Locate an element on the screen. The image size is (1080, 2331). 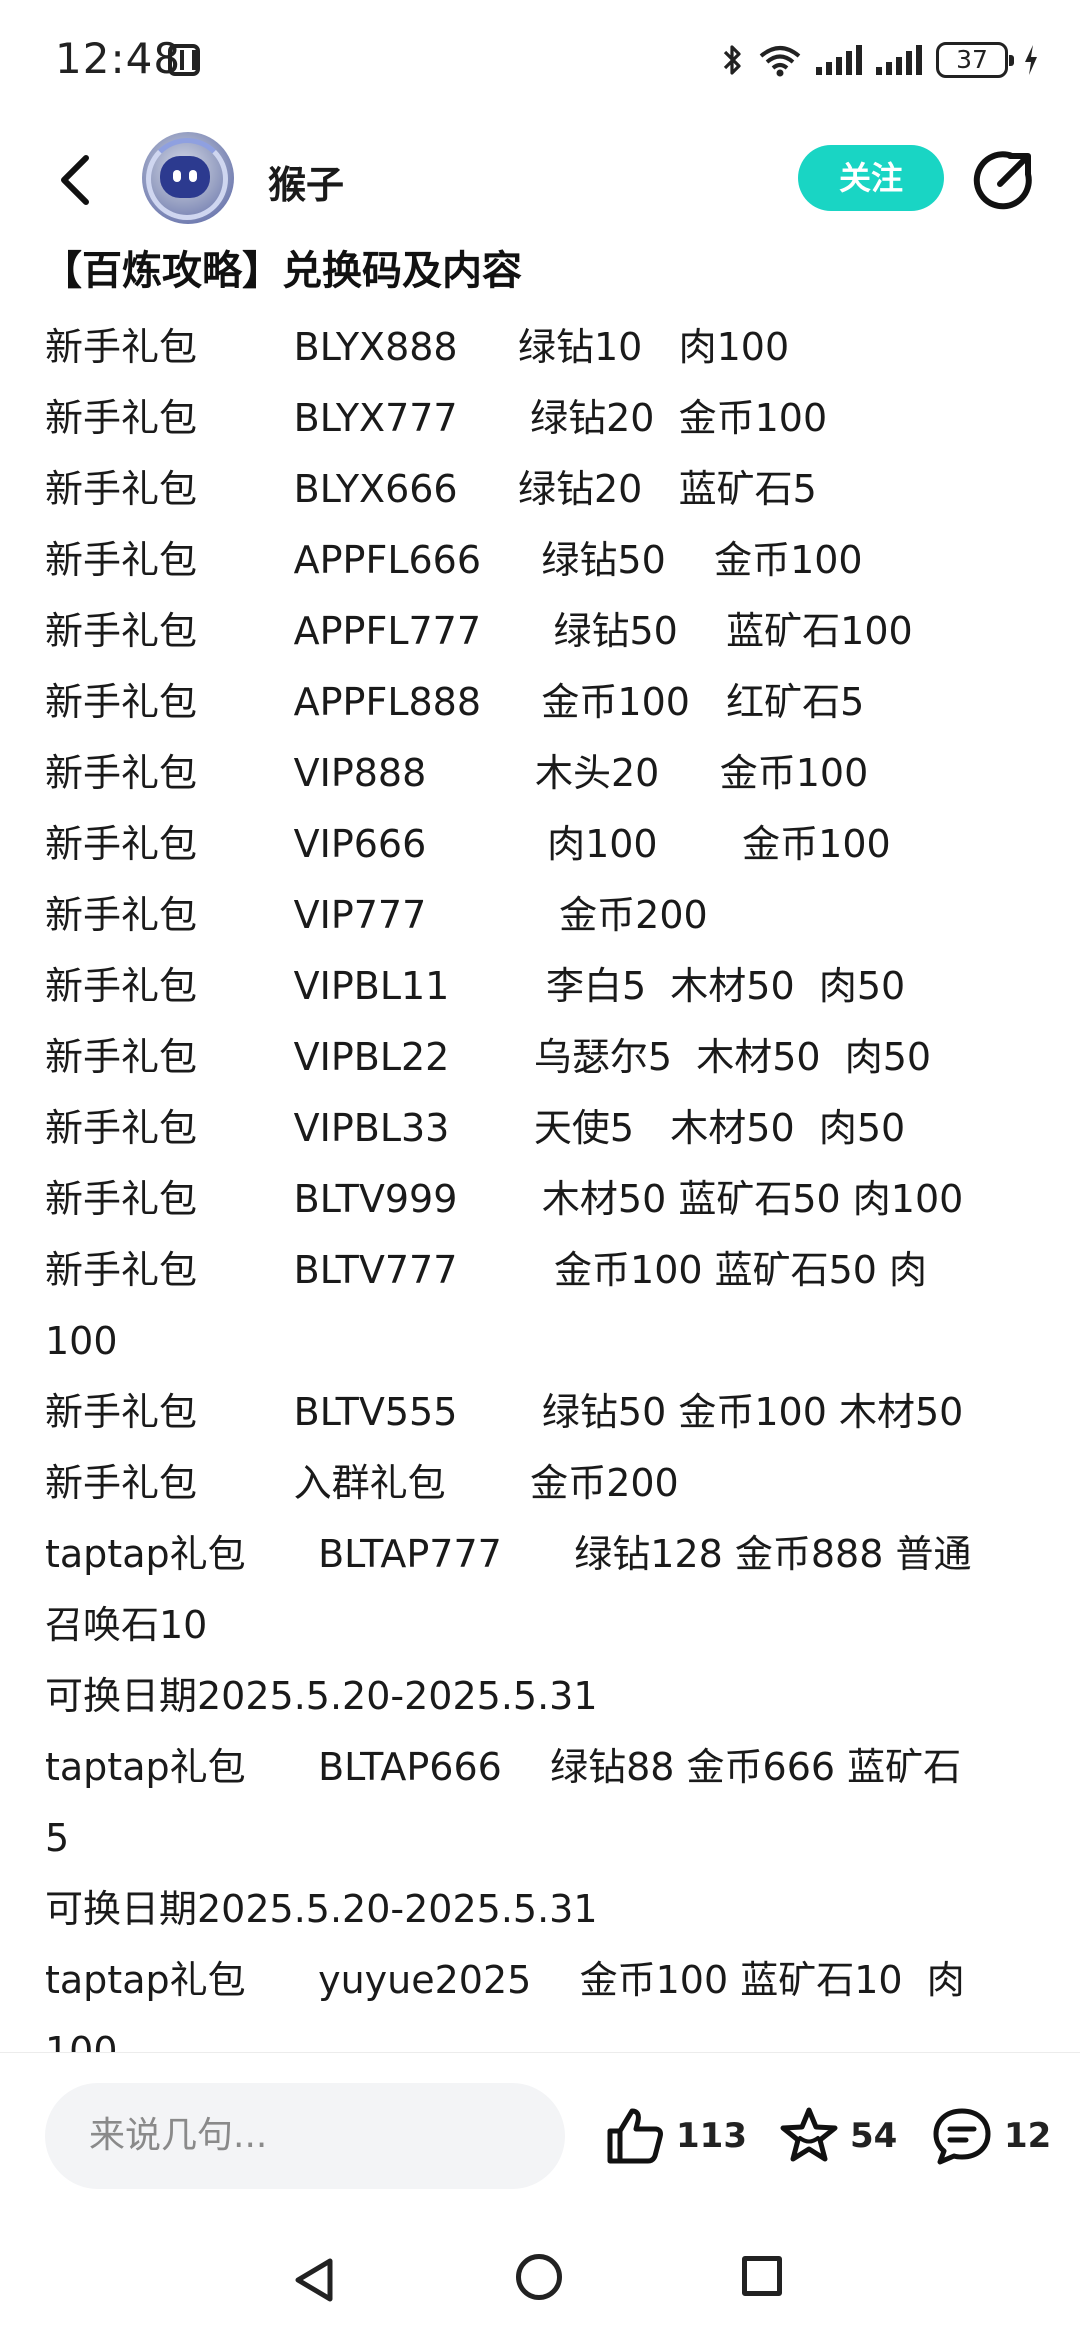
content-line: 召唤石10 is located at coordinates (126, 1625).